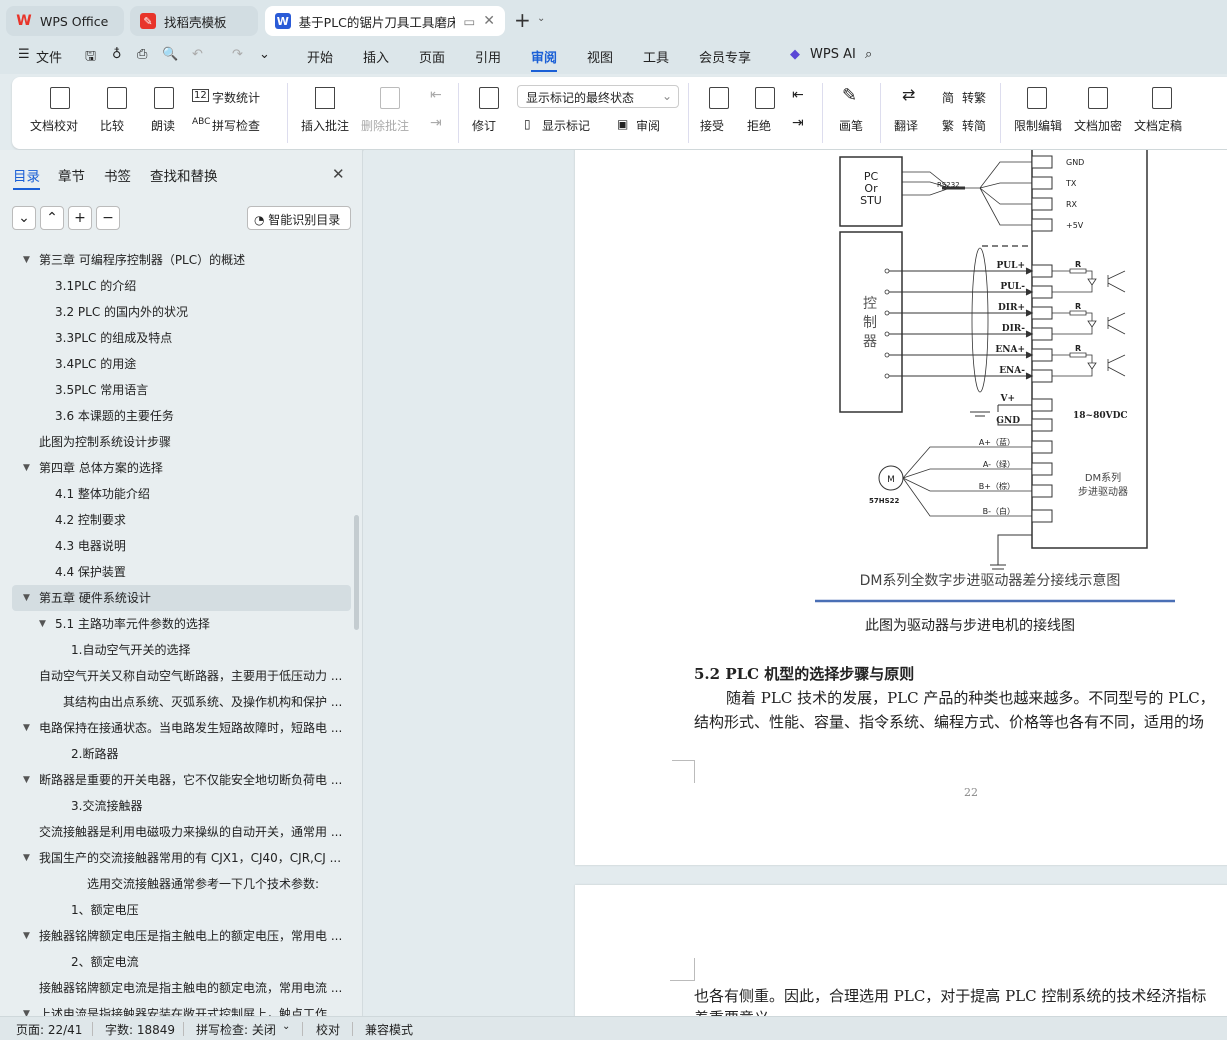 The image size is (1227, 1040). What do you see at coordinates (178, 442) in the screenshot?
I see `toc-item: 此图为控制系统设计步骤` at bounding box center [178, 442].